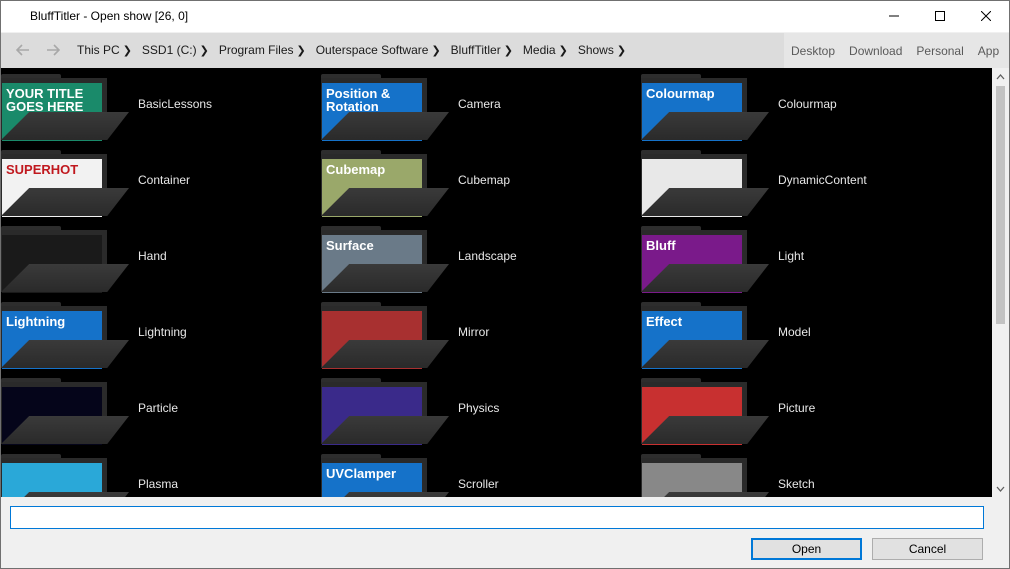 The image size is (1010, 569). What do you see at coordinates (794, 332) in the screenshot?
I see `folder-label: Model` at bounding box center [794, 332].